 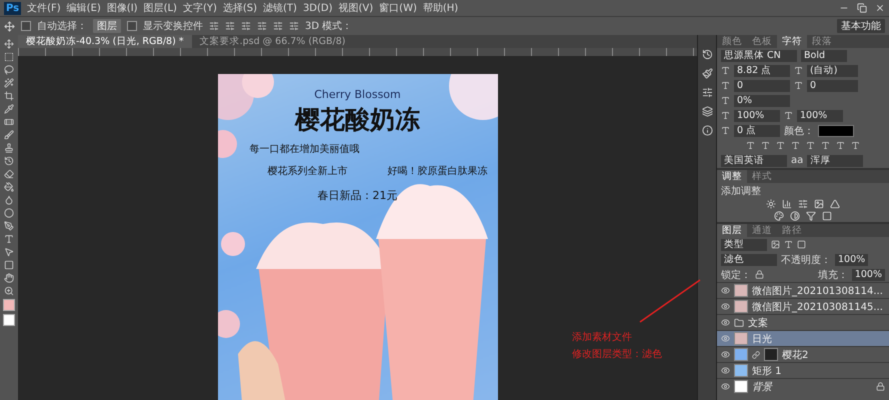 I want to click on anti-alias-field: 浑厚, so click(x=835, y=160).